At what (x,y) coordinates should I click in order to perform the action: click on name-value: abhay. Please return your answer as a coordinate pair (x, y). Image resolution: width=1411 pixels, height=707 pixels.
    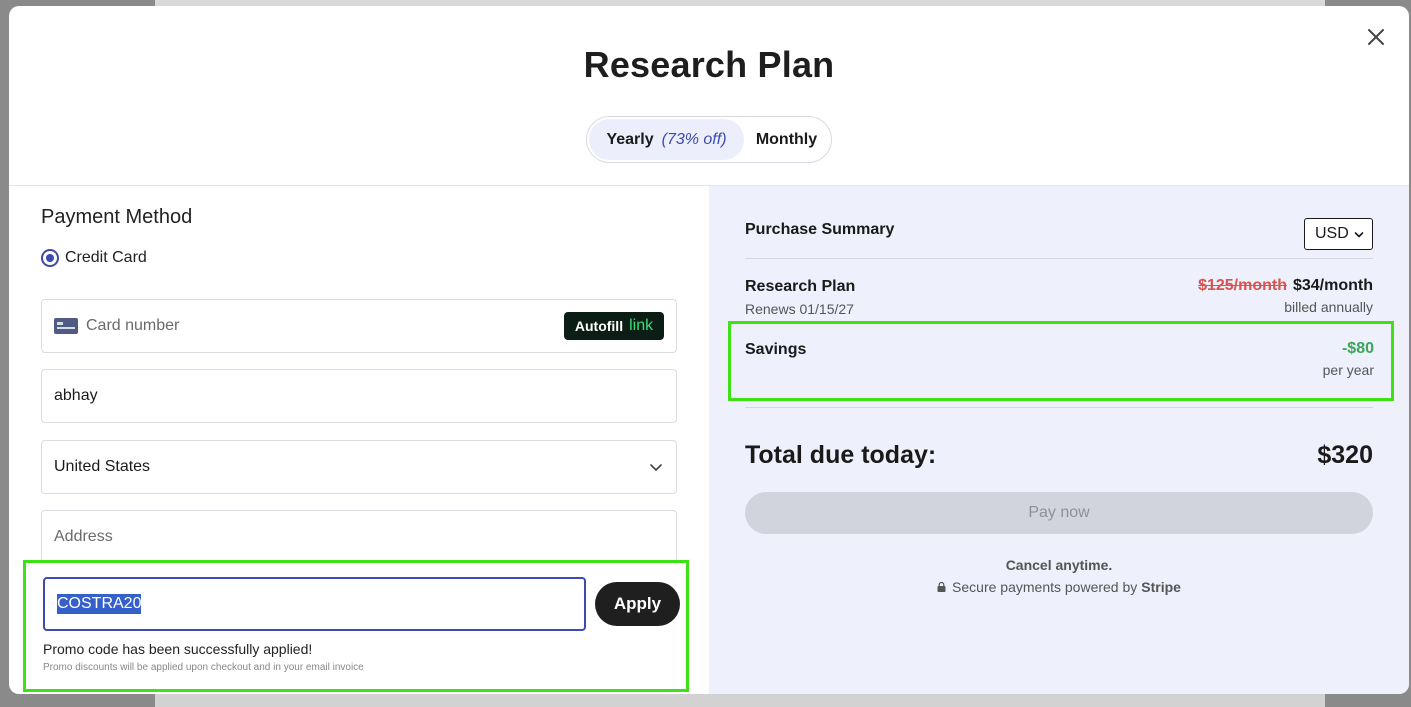
    Looking at the image, I should click on (76, 395).